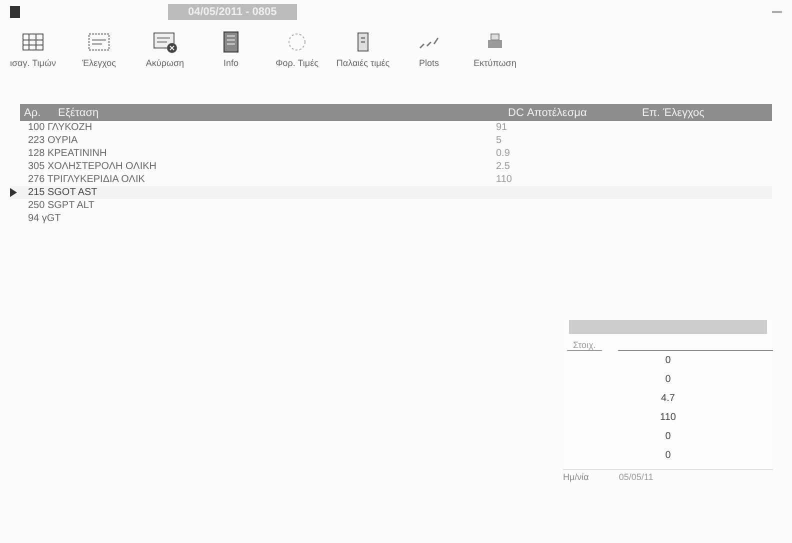 The height and width of the screenshot is (543, 792). I want to click on table-cell-text: 100 ΓΛΥΚΟΖΗ, so click(60, 127).